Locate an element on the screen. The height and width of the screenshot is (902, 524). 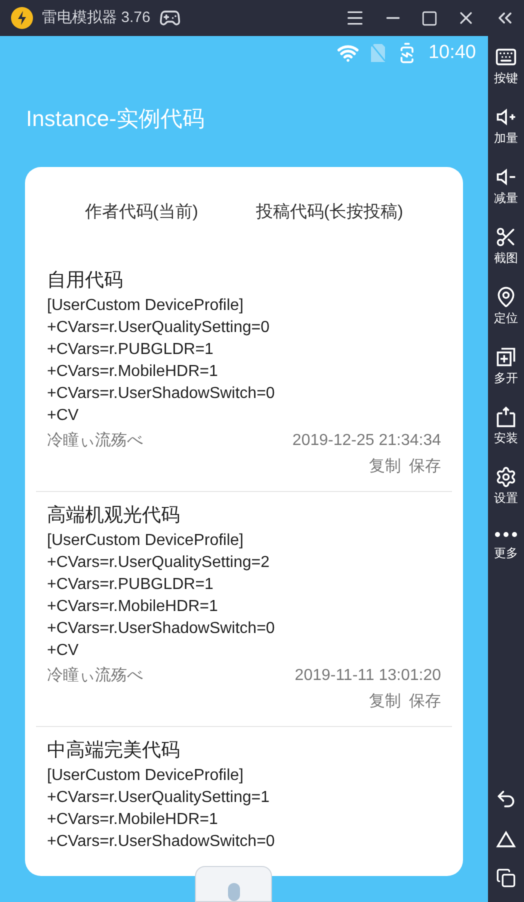
window-title: 雷电模拟器 3.76 is located at coordinates (96, 18).